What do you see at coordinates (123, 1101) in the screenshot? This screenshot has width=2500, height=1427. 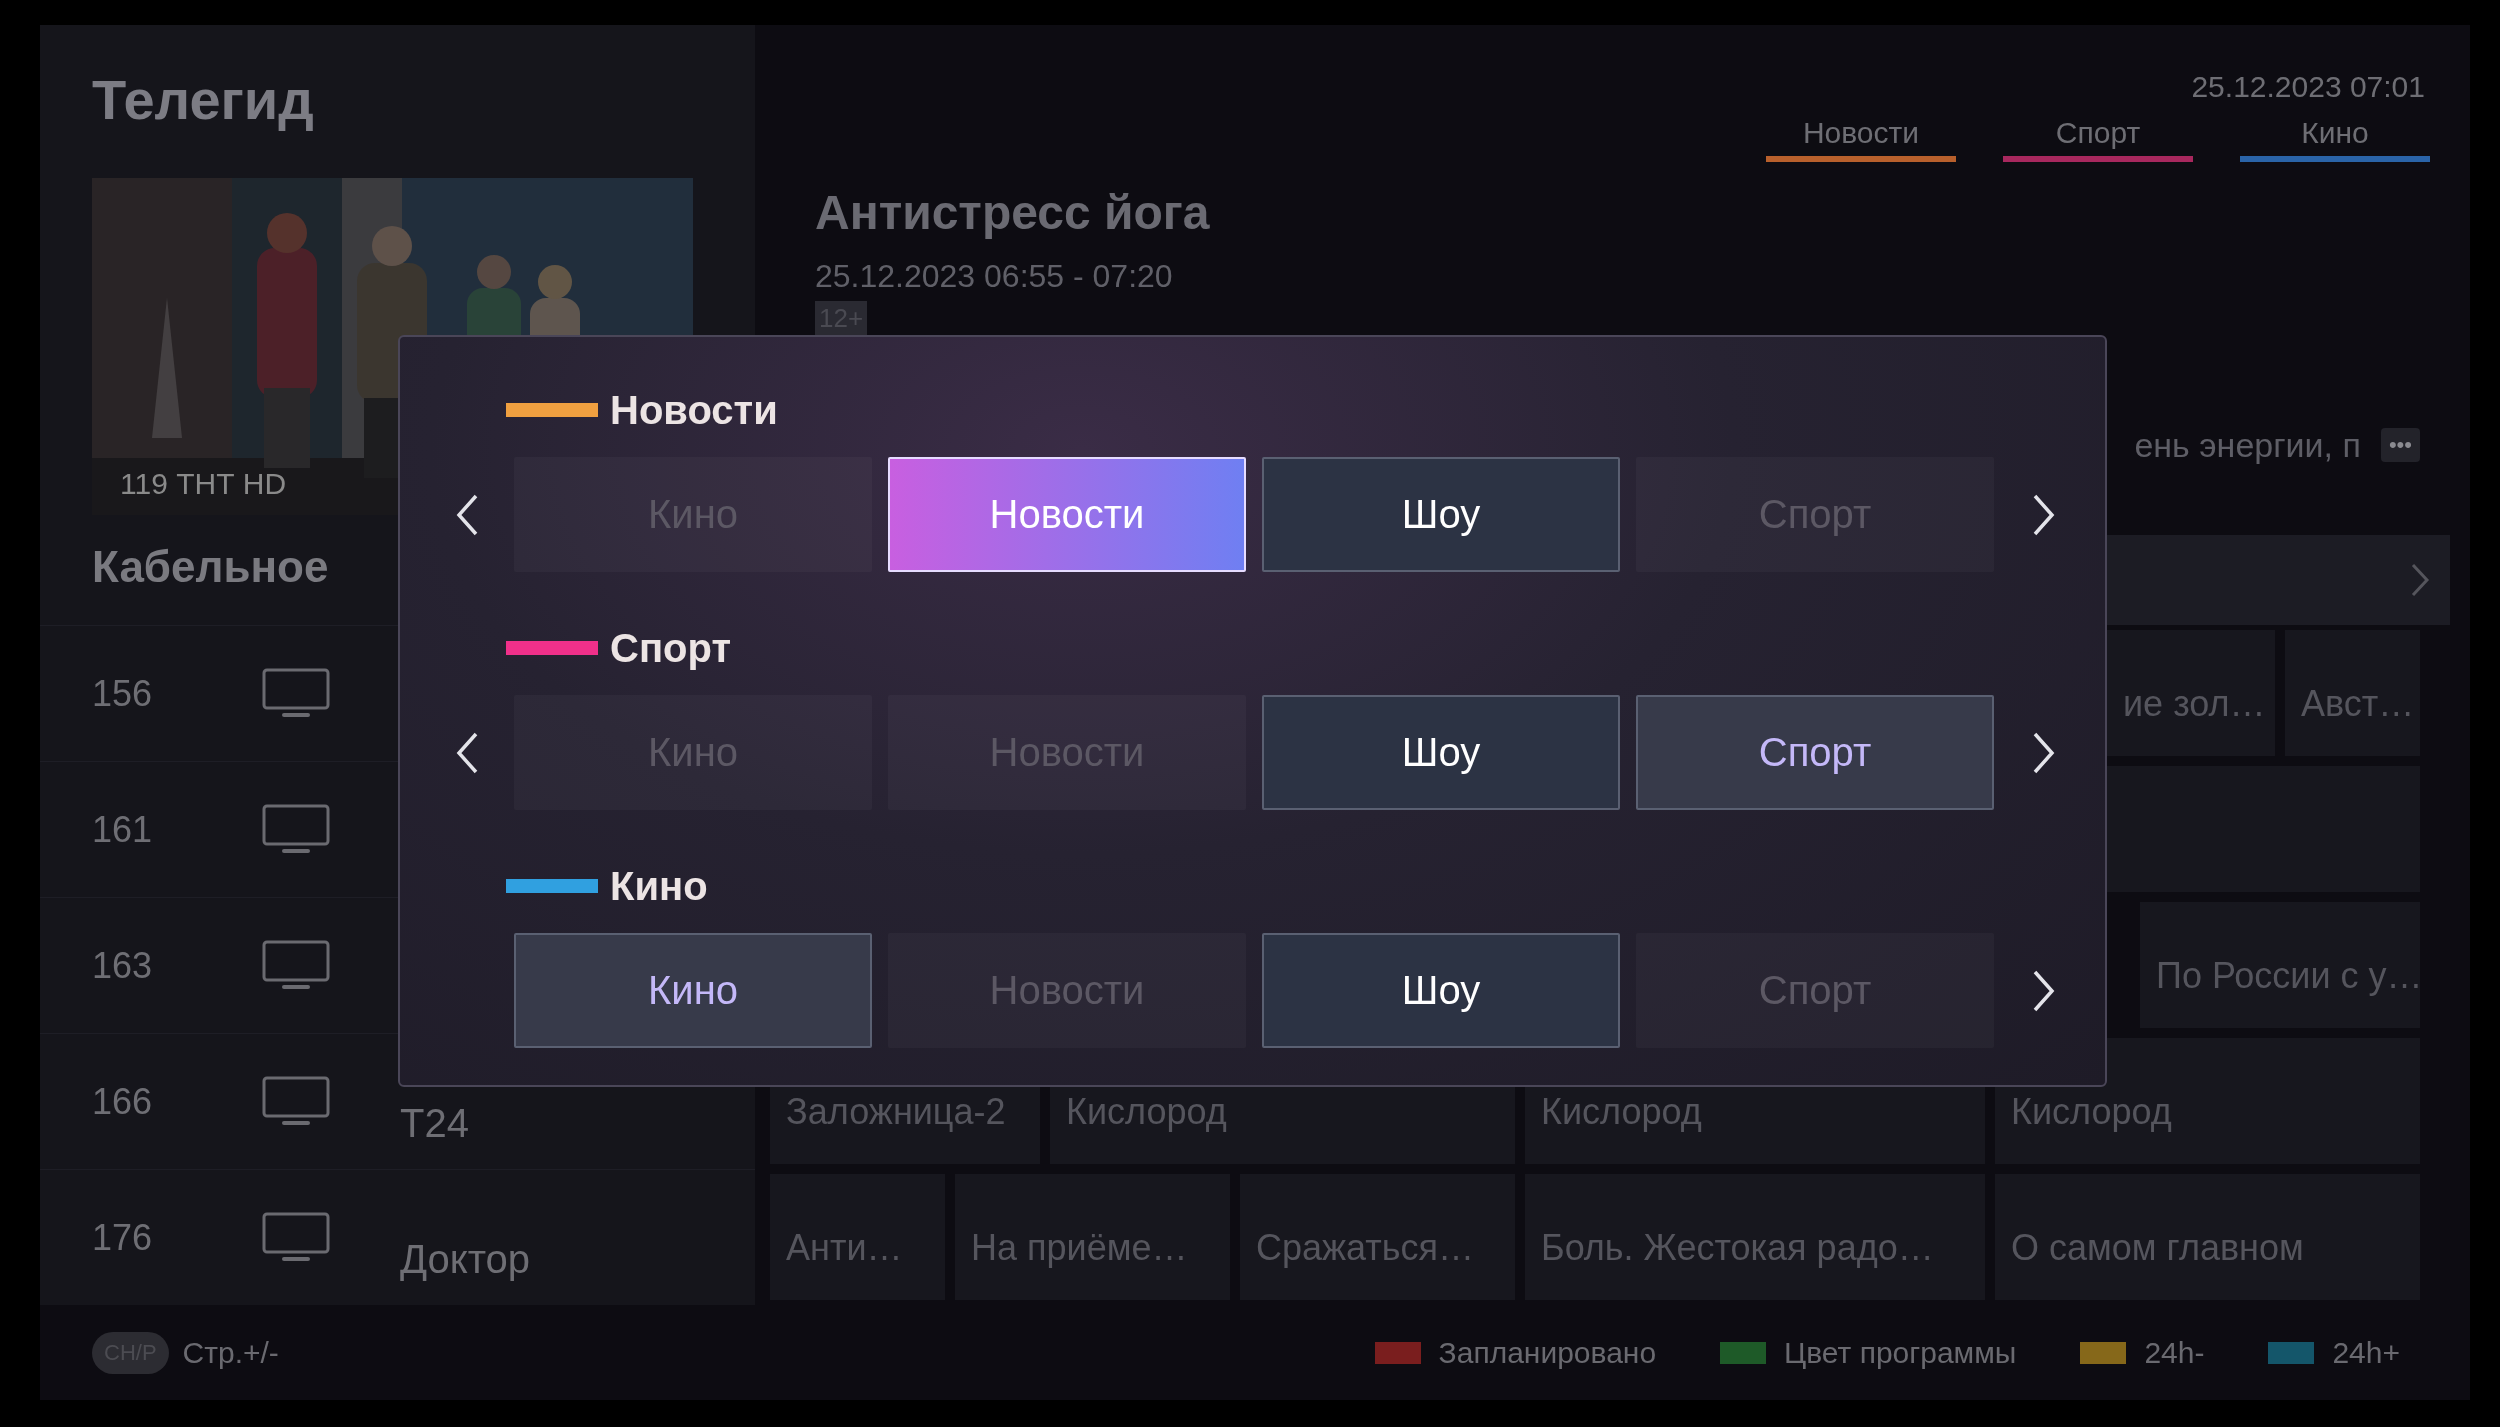 I see `channel-number: 166` at bounding box center [123, 1101].